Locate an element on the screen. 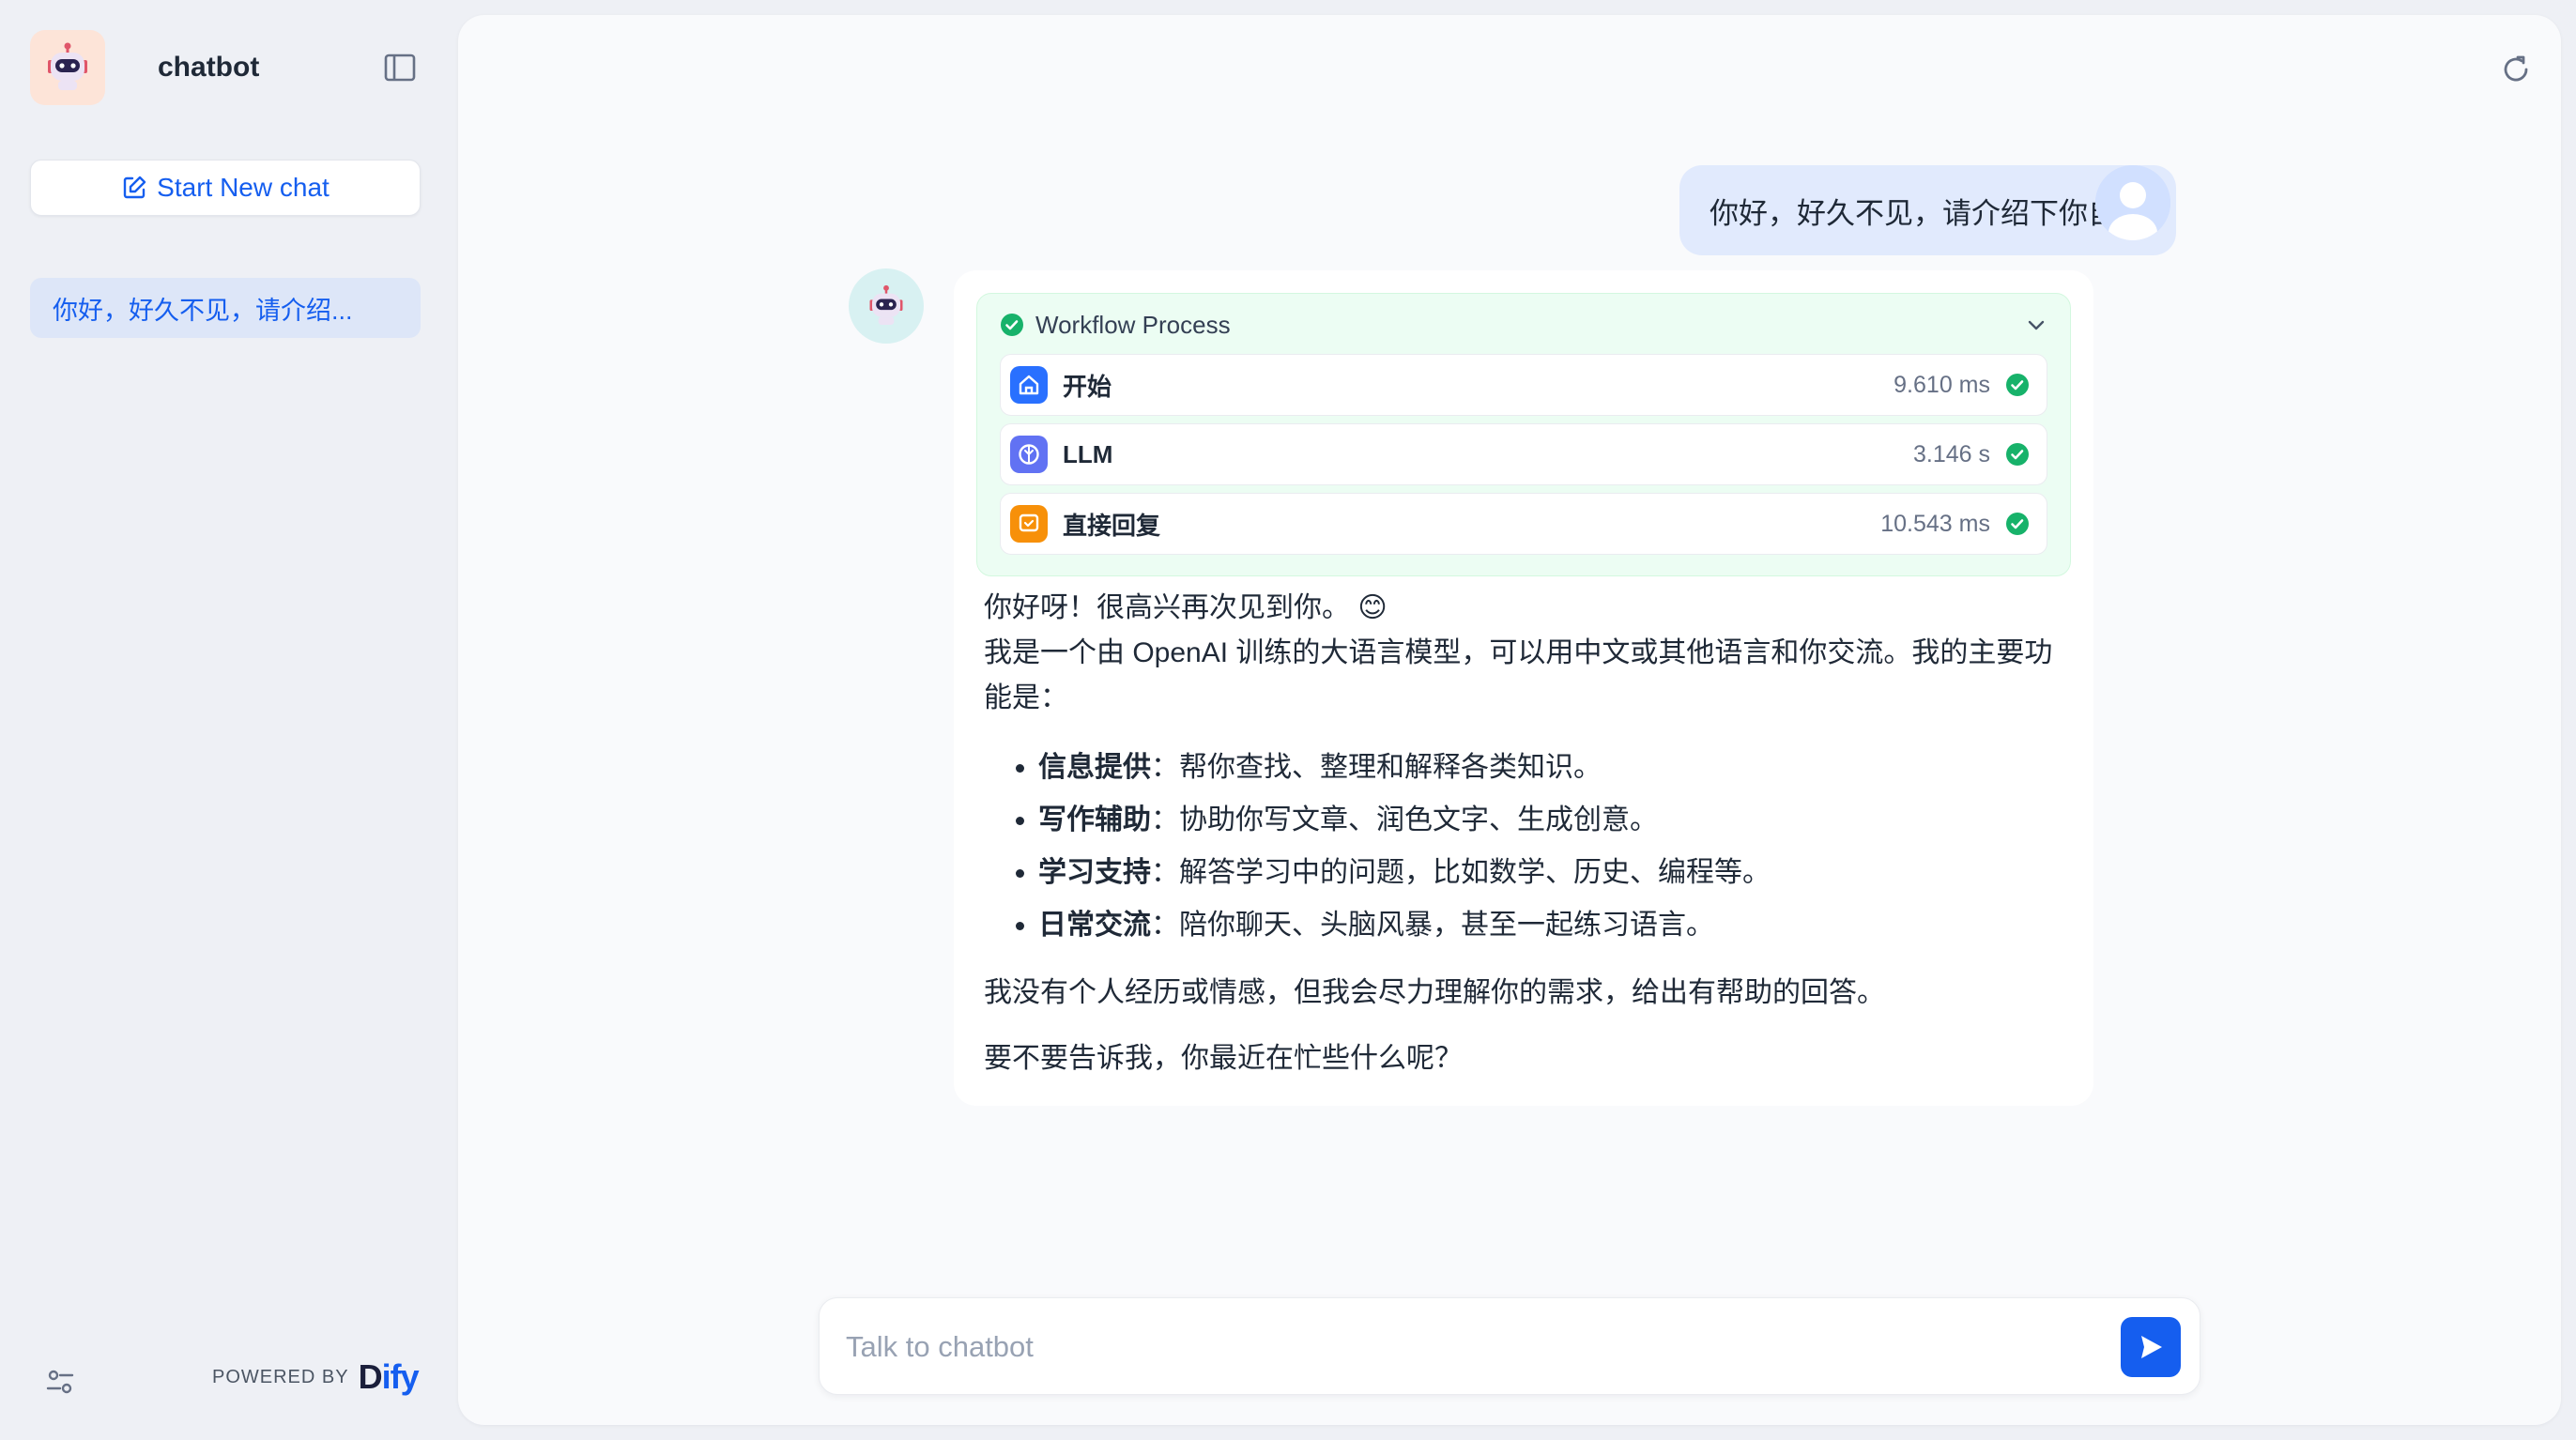 Image resolution: width=2576 pixels, height=1440 pixels. list-item: 日常交流：陪你聊天、头脑风暴，甚至一起练习语言。 is located at coordinates (1542, 925).